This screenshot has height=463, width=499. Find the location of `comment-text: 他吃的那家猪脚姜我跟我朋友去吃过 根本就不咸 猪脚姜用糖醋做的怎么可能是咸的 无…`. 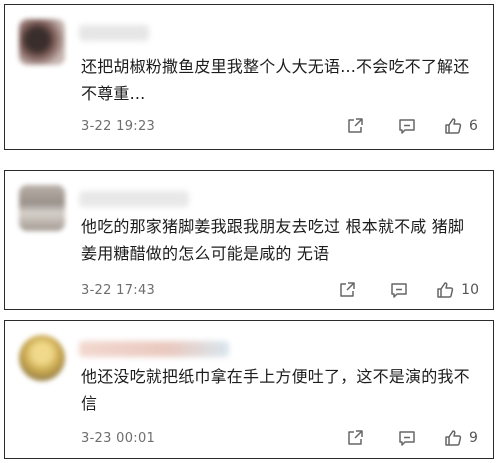

comment-text: 他吃的那家猪脚姜我跟我朋友去吃过 根本就不咸 猪脚姜用糖醋做的怎么可能是咸的 无… is located at coordinates (273, 240).